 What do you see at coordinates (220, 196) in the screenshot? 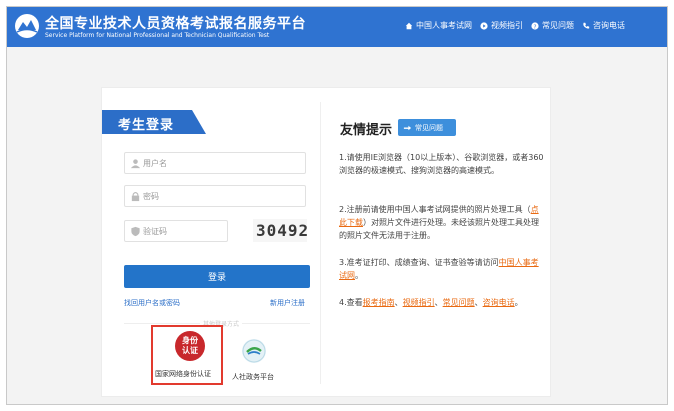
I see `password-input` at bounding box center [220, 196].